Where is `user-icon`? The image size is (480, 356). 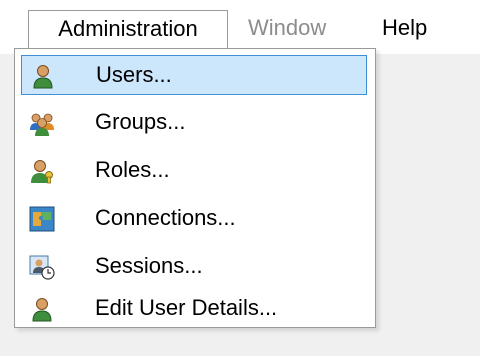 user-icon is located at coordinates (43, 77).